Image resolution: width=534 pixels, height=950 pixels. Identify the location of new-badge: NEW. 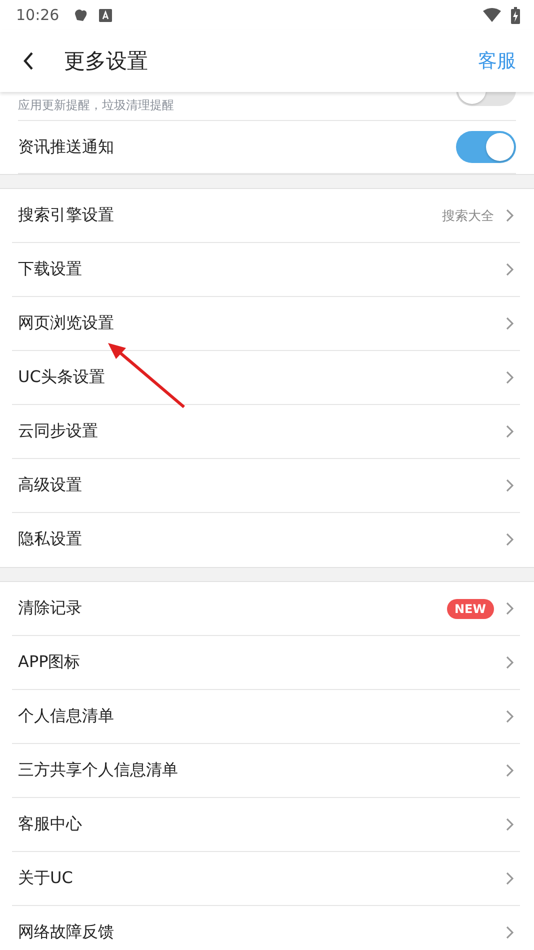
(470, 608).